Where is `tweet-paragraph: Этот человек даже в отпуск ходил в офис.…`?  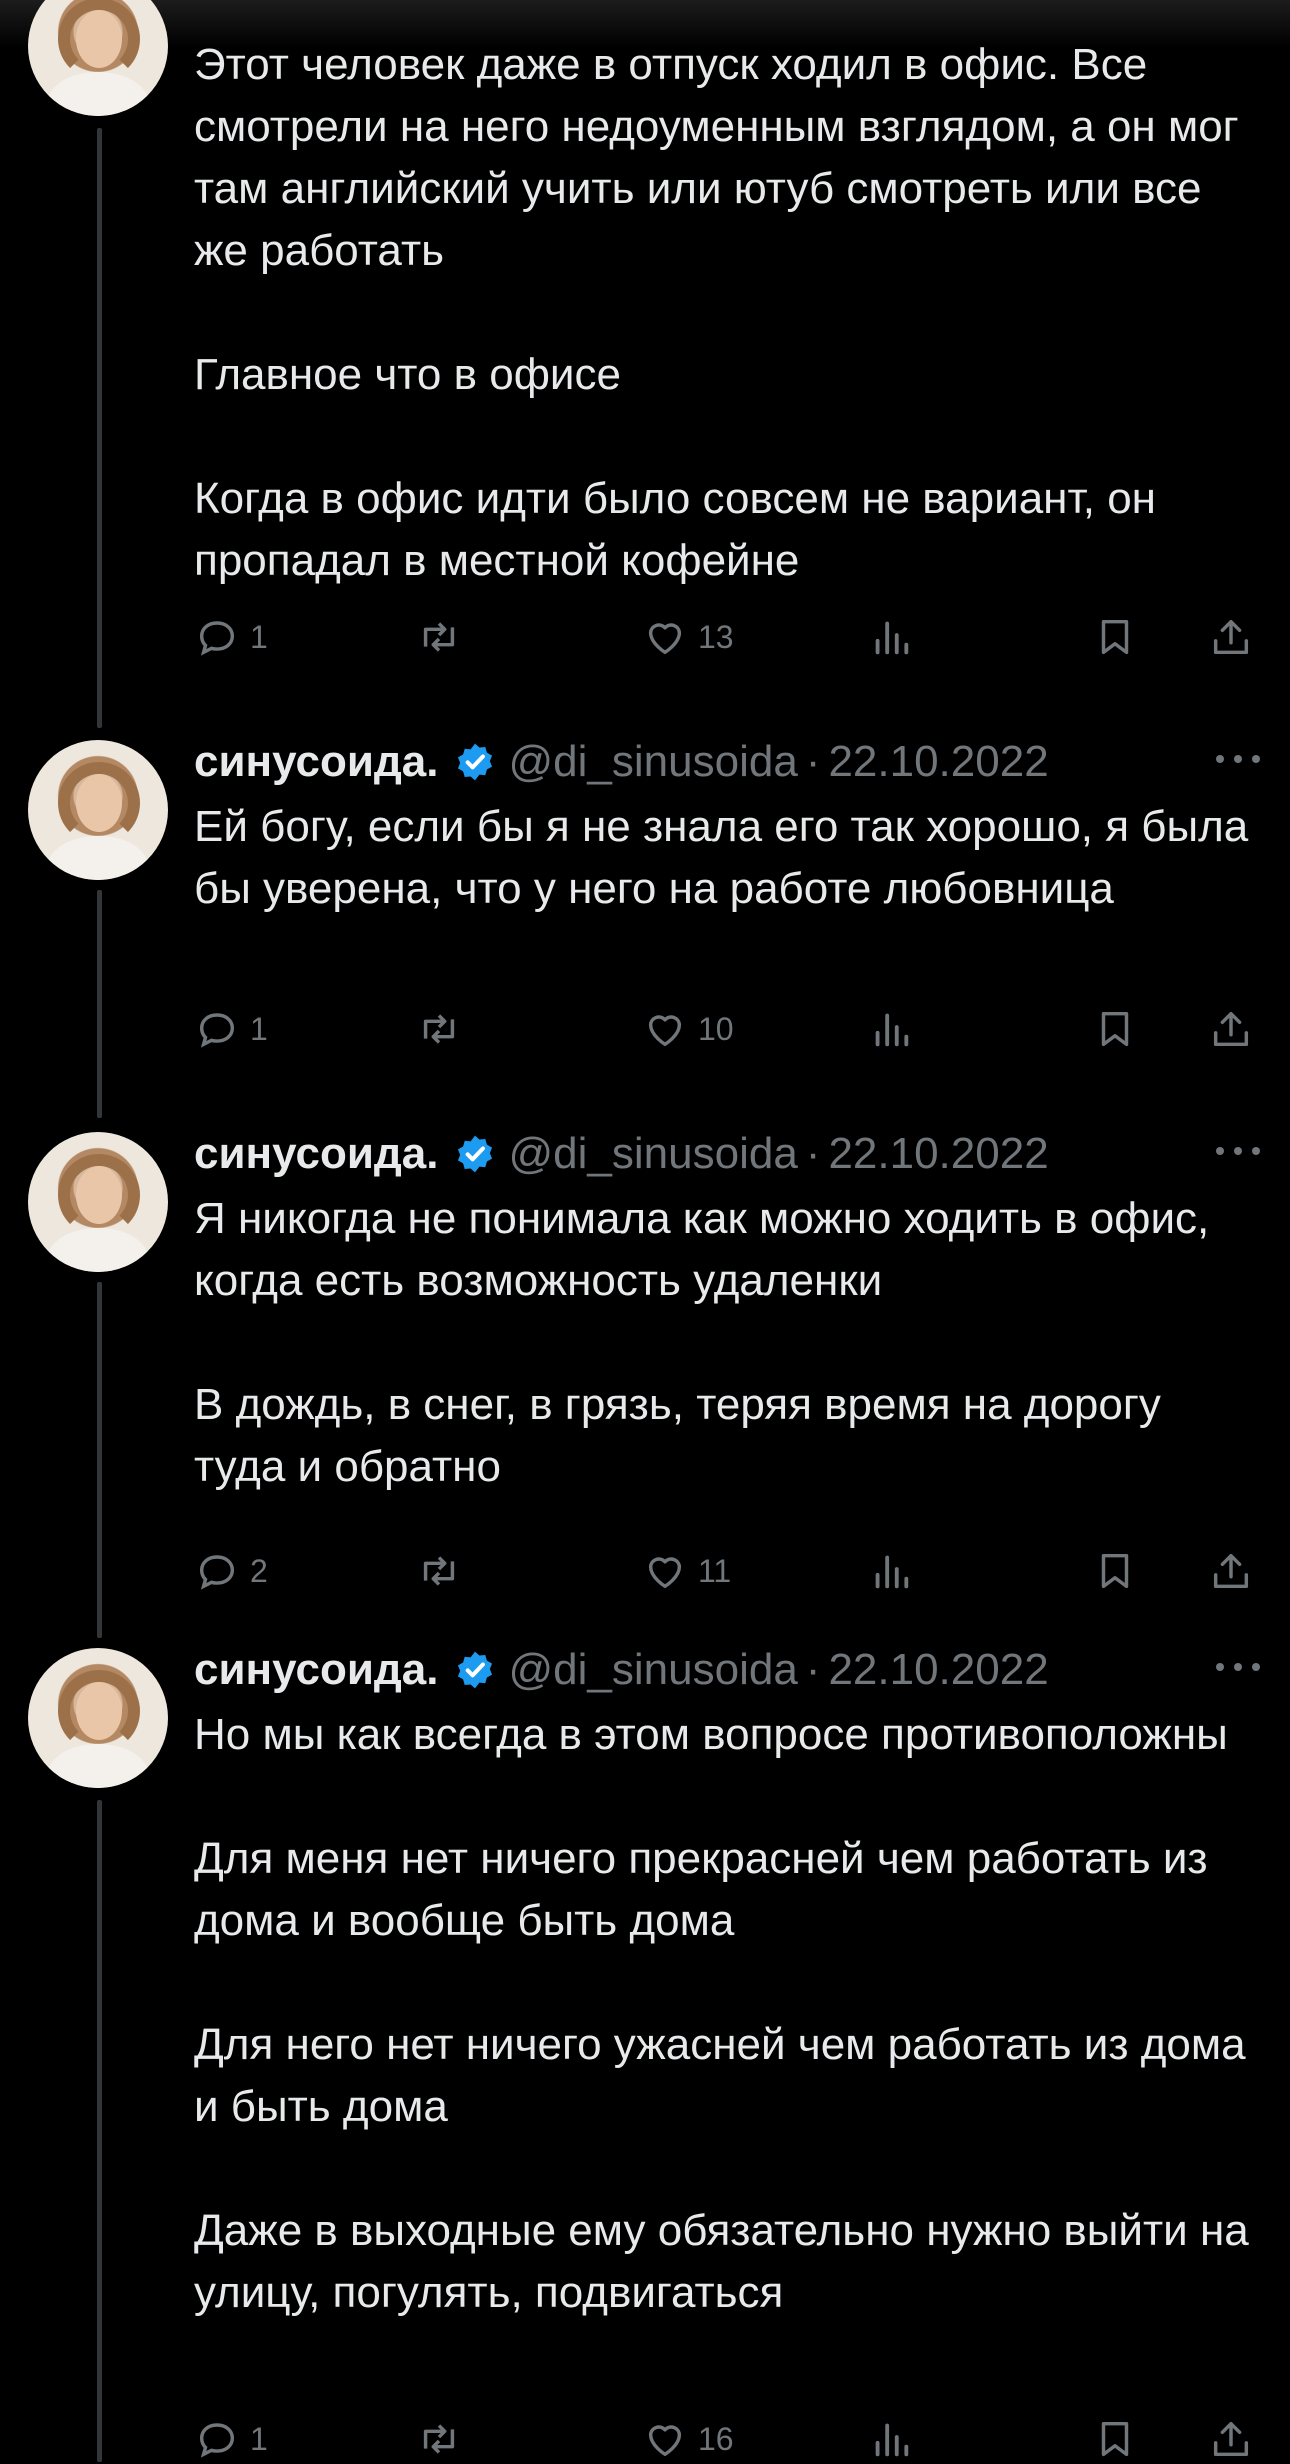
tweet-paragraph: Этот человек даже в отпуск ходил в офис.… is located at coordinates (716, 157).